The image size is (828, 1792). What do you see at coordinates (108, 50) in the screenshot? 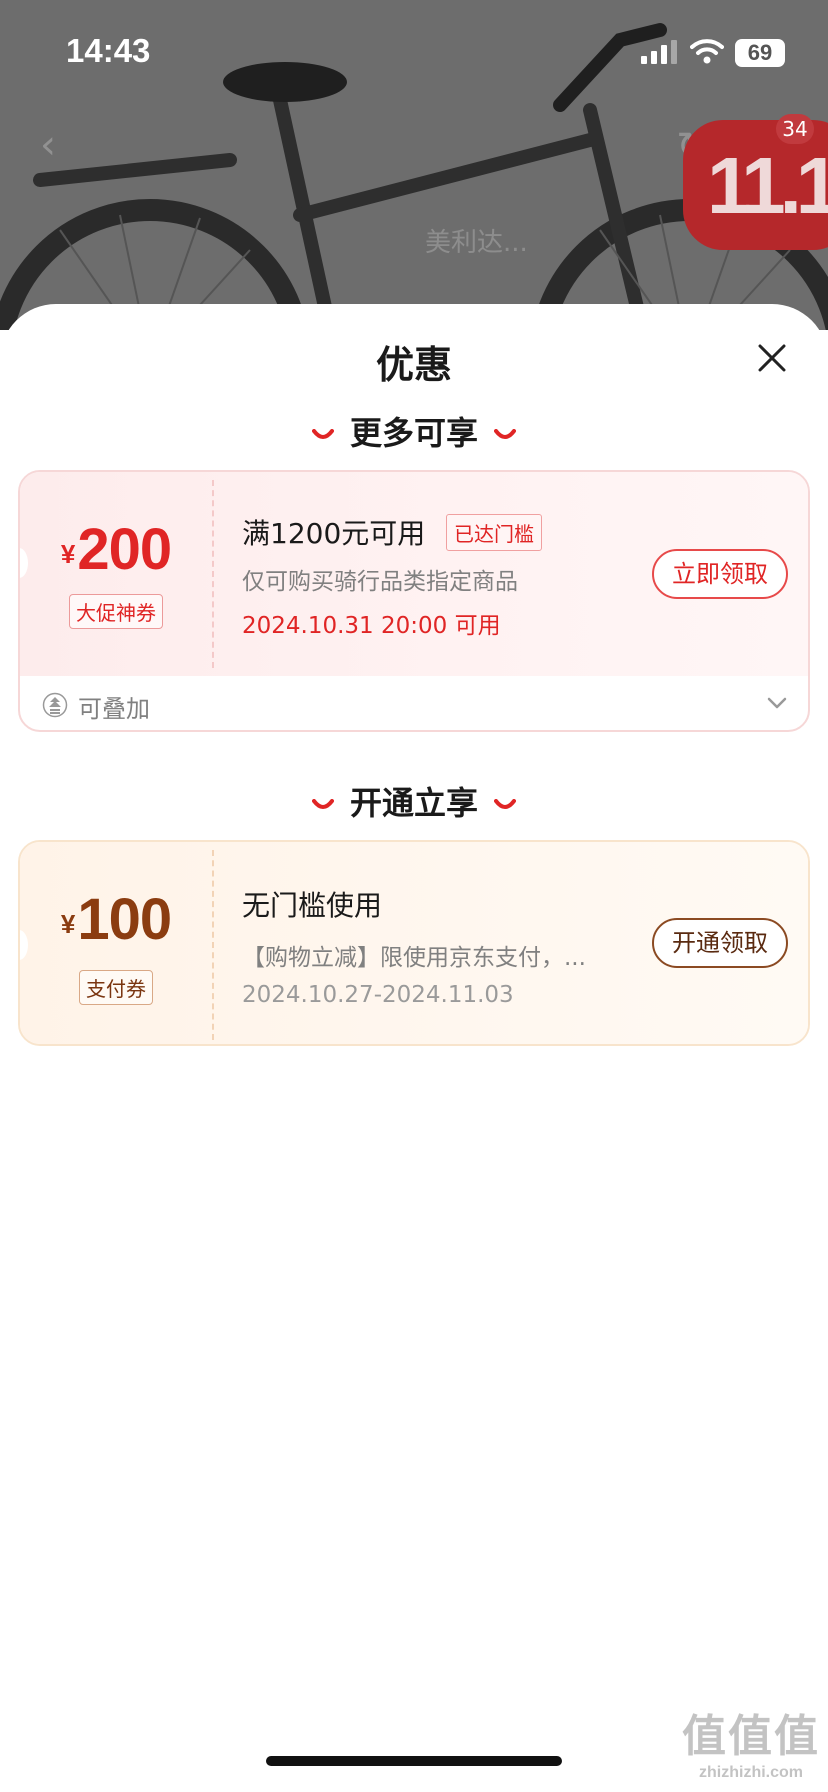
I see `status-time: 14:43` at bounding box center [108, 50].